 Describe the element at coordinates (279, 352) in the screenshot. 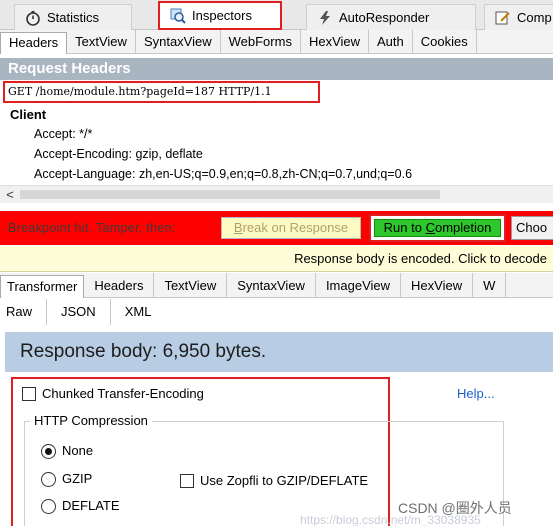

I see `response-body-size: Response body: 6,950 bytes.` at that location.